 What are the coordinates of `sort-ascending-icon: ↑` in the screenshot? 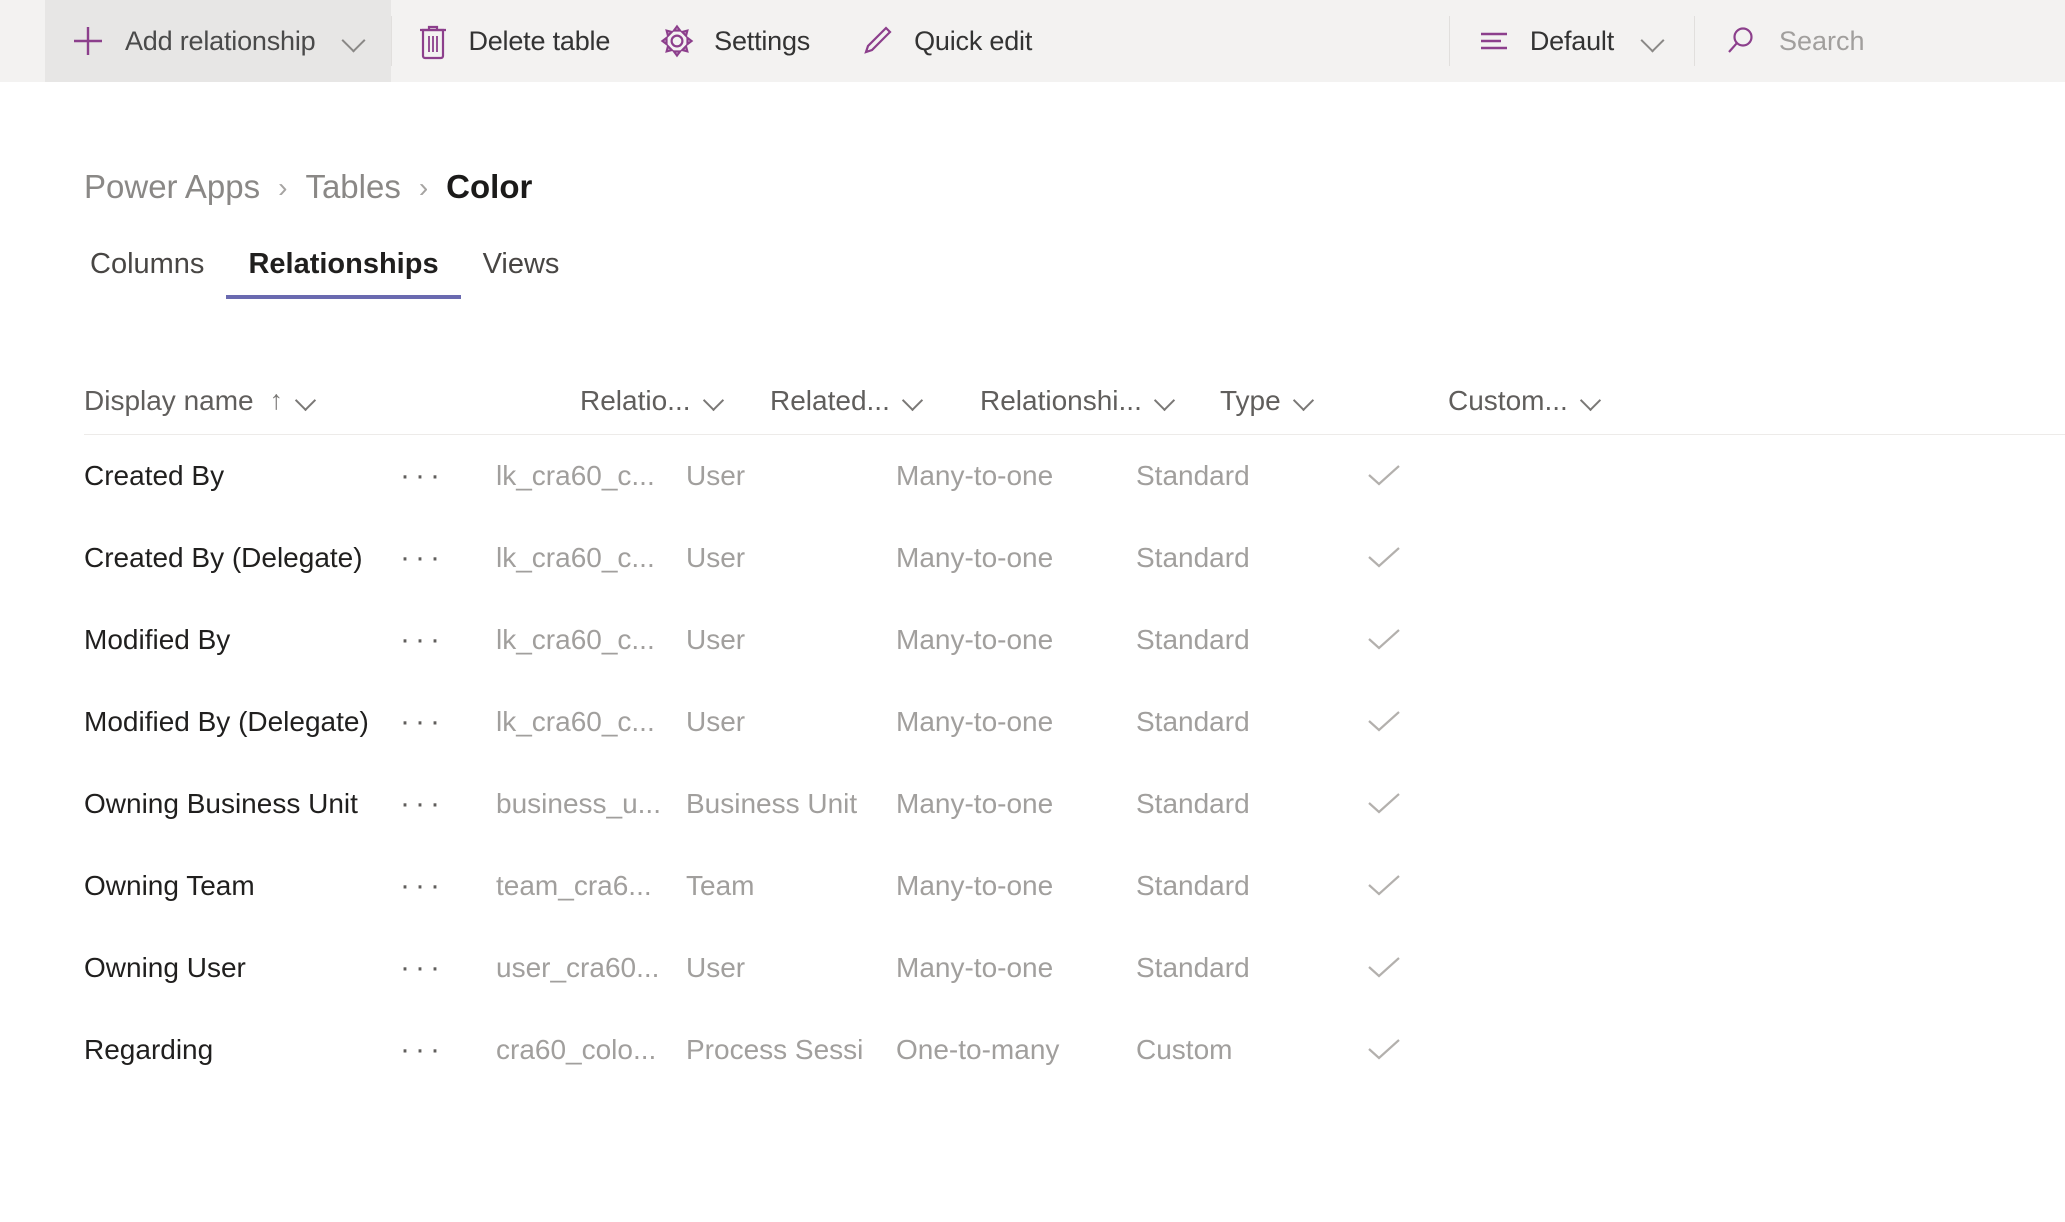 It's located at (276, 400).